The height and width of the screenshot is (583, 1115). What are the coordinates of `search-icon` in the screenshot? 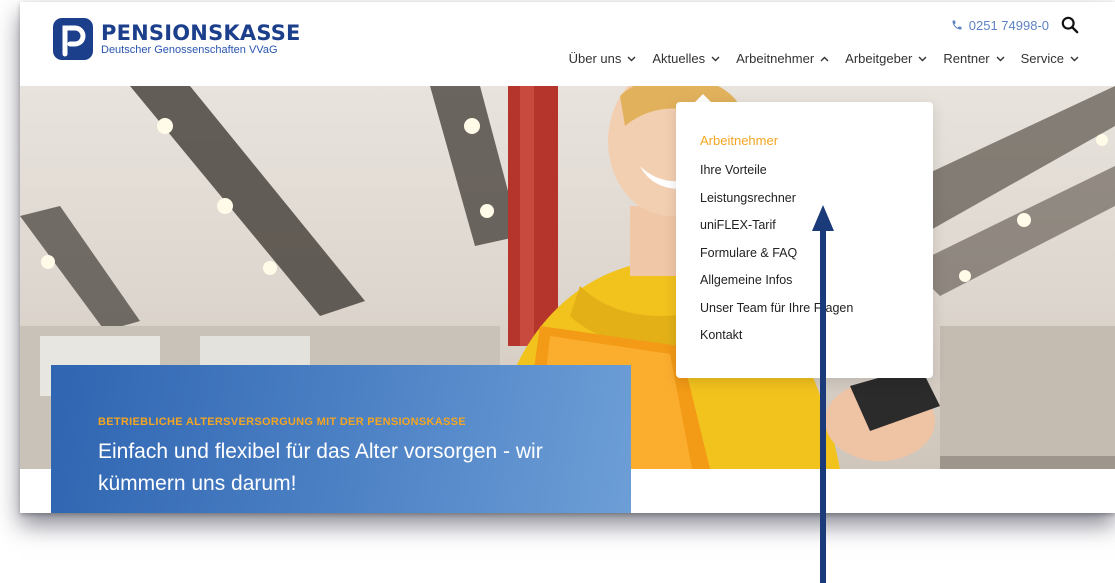 It's located at (1070, 25).